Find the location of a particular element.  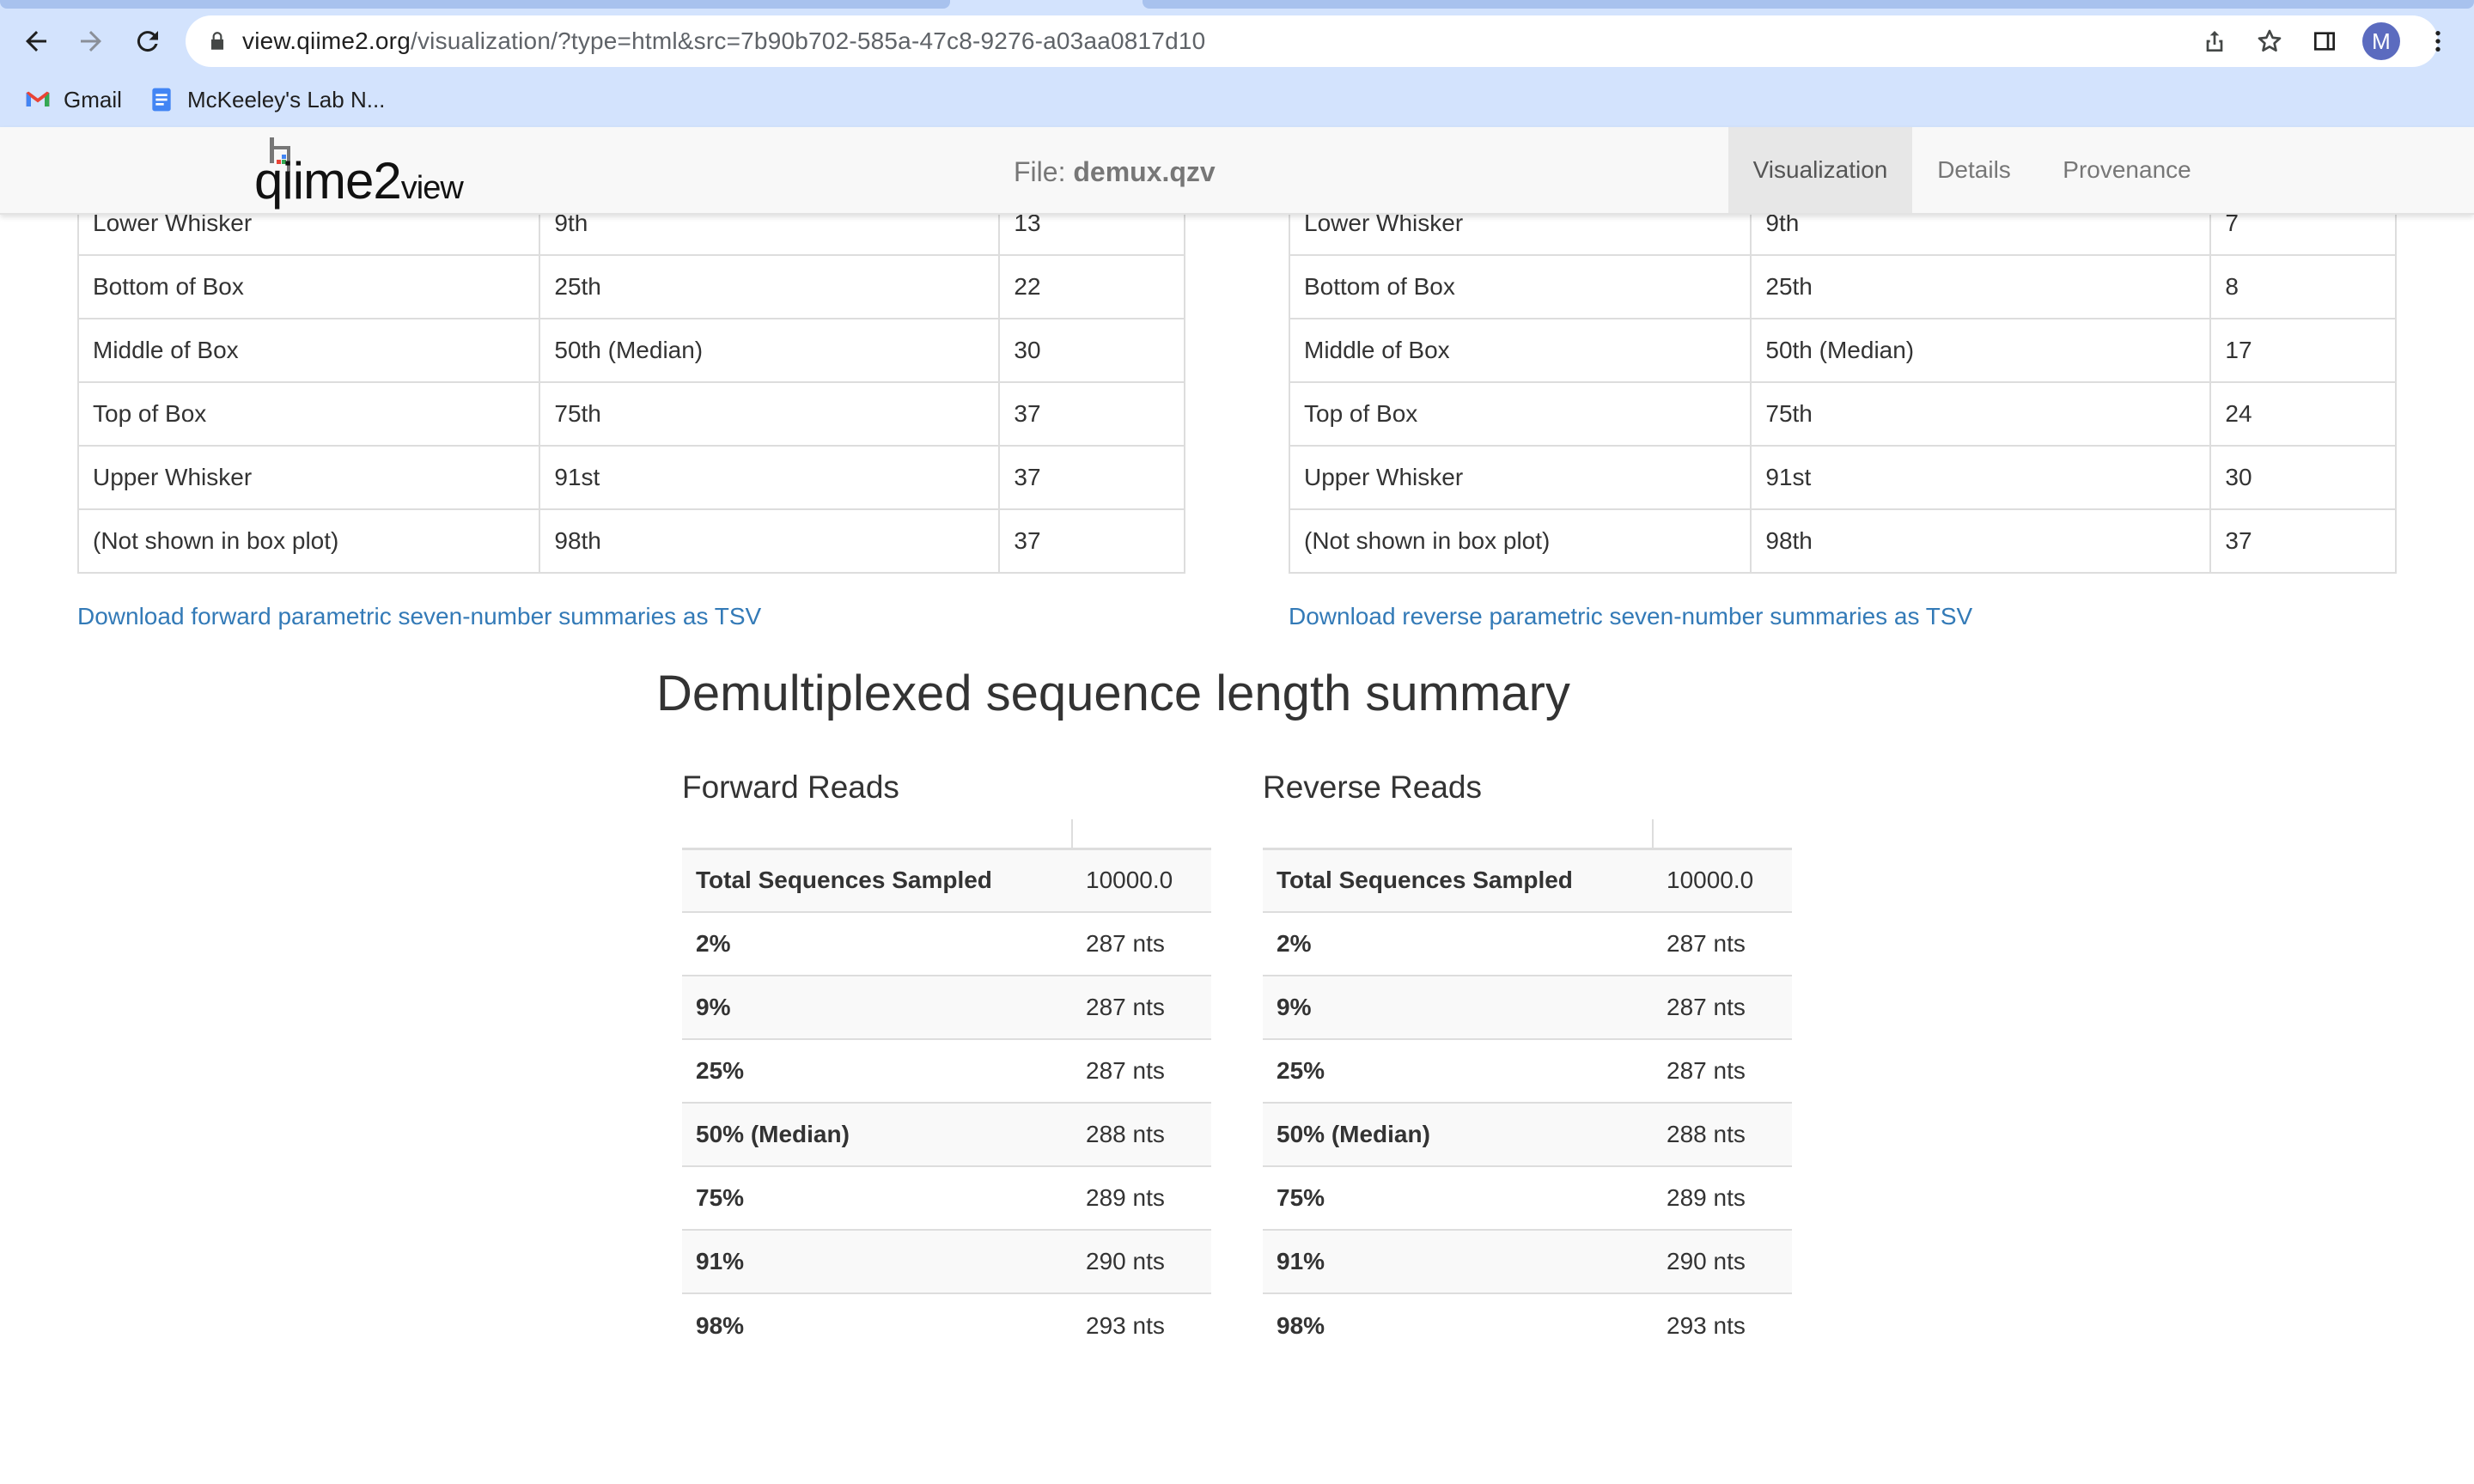

table-row: 50% (Median) 288 nts is located at coordinates (946, 1134).